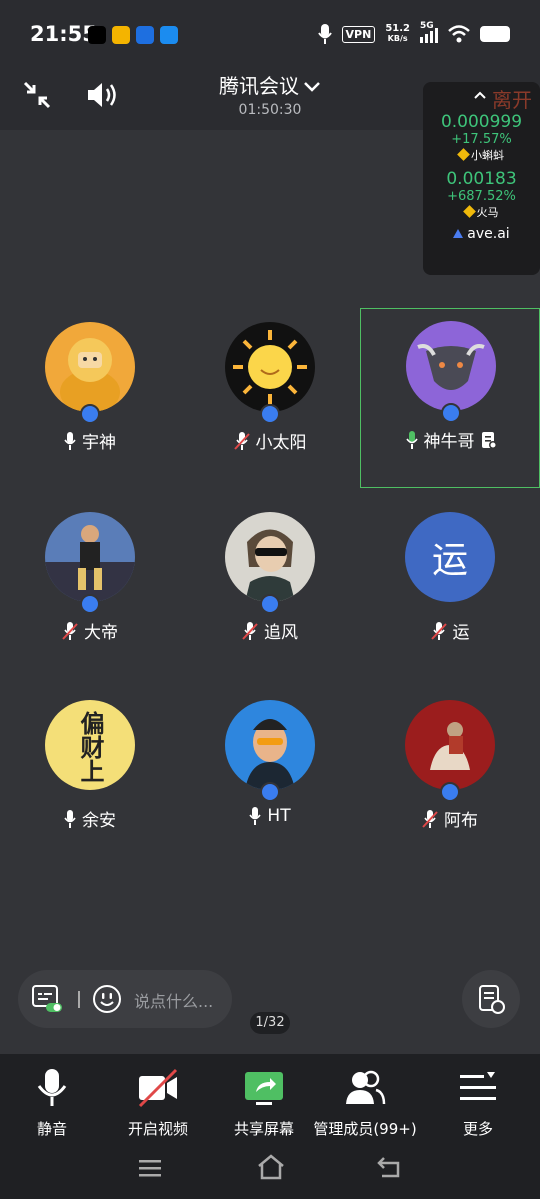  I want to click on mute-button: 静音, so click(52, 1102).